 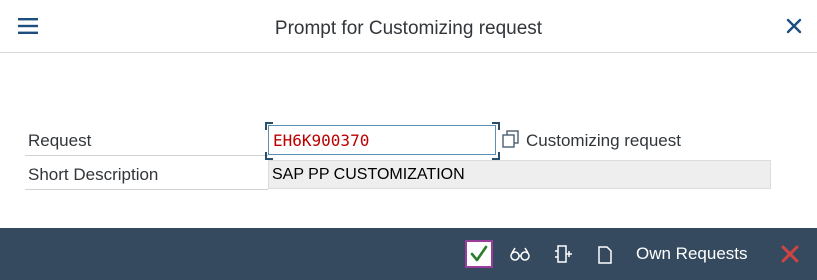 What do you see at coordinates (60, 140) in the screenshot?
I see `request-label: Request` at bounding box center [60, 140].